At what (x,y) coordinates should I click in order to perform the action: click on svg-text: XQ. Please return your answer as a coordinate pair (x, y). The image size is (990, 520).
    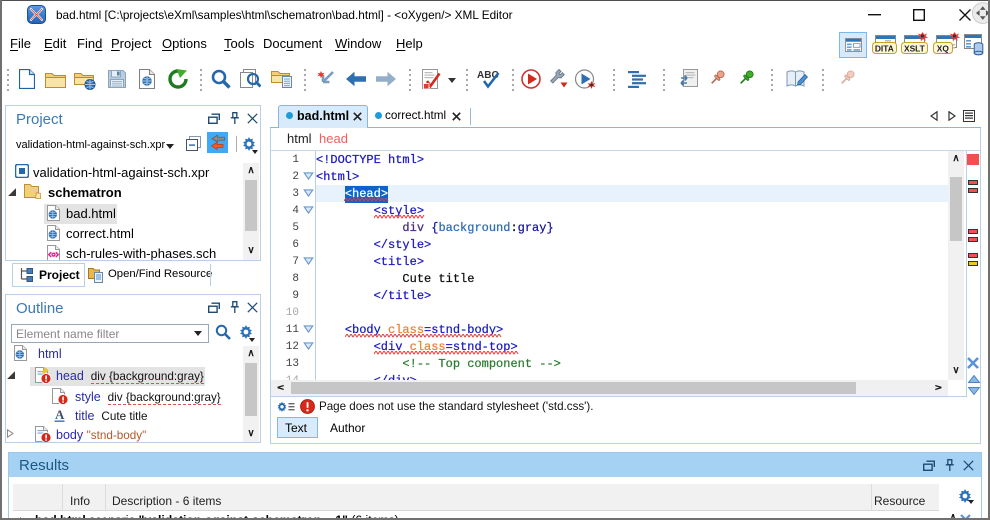
    Looking at the image, I should click on (943, 49).